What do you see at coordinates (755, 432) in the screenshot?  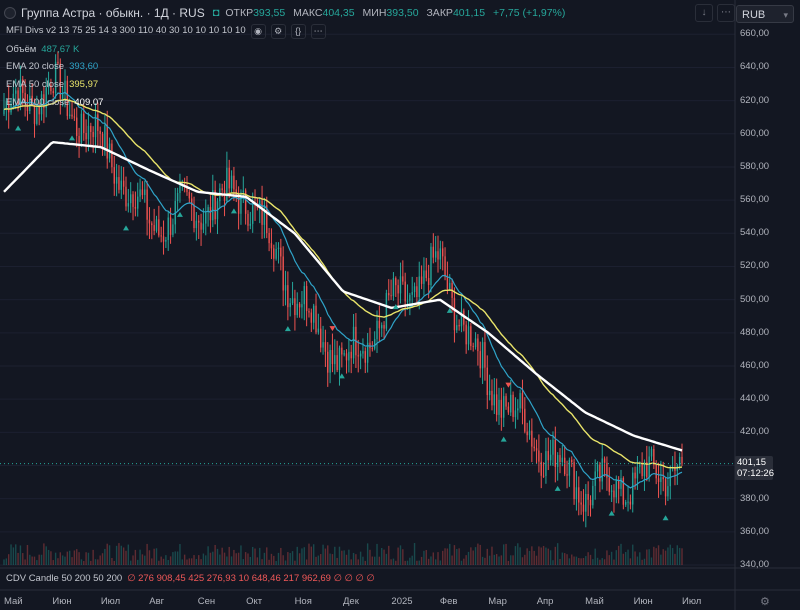 I see `price-tick-label: 420,00` at bounding box center [755, 432].